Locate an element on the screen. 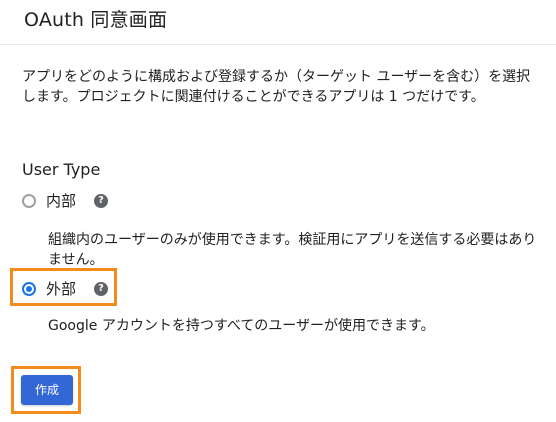 This screenshot has width=556, height=422. header-divider is located at coordinates (278, 44).